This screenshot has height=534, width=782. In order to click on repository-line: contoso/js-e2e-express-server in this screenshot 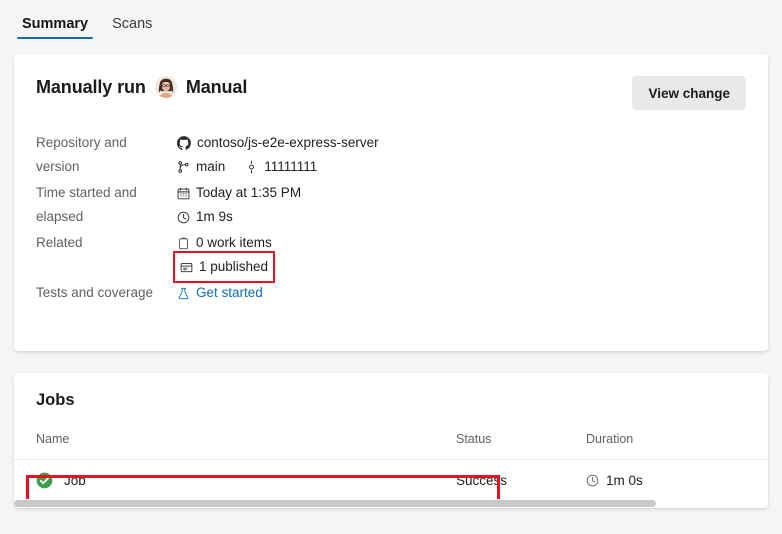, I will do `click(461, 143)`.